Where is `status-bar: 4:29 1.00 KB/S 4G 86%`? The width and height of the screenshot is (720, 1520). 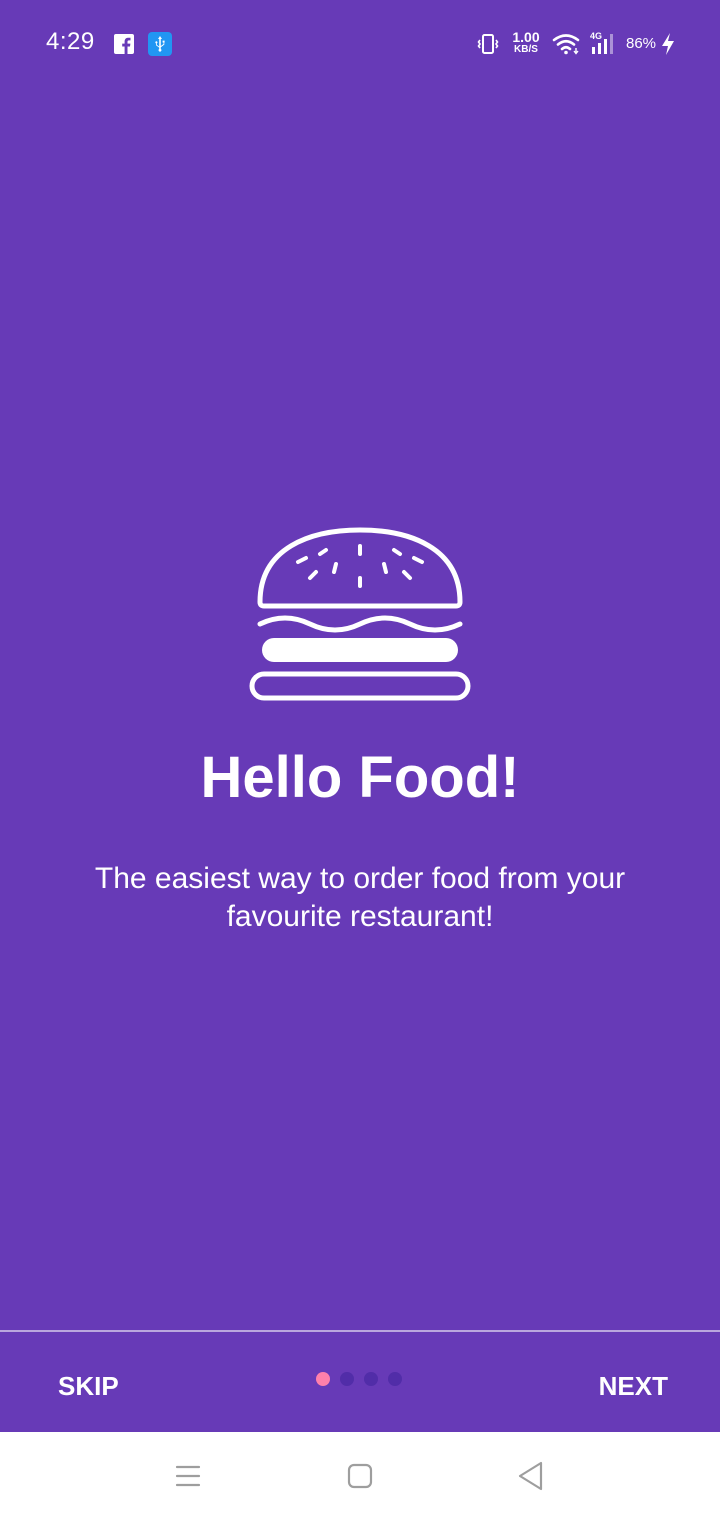 status-bar: 4:29 1.00 KB/S 4G 86% is located at coordinates (360, 44).